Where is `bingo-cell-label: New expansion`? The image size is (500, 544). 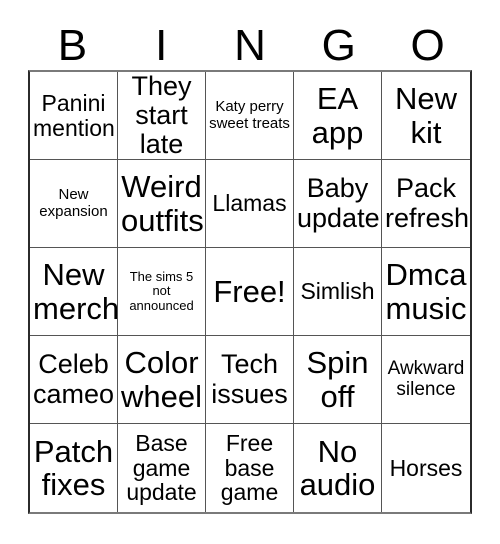 bingo-cell-label: New expansion is located at coordinates (73, 203).